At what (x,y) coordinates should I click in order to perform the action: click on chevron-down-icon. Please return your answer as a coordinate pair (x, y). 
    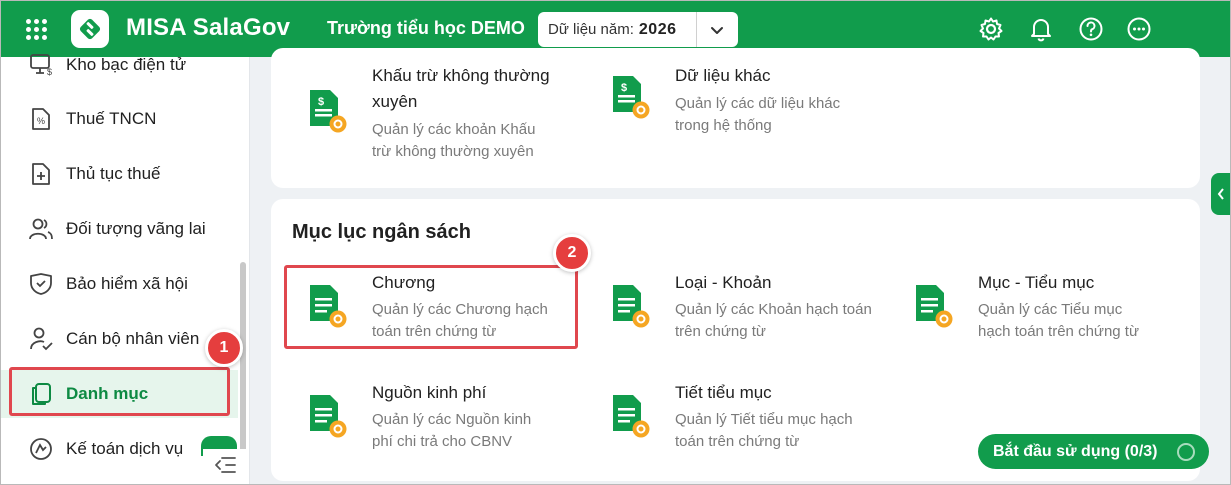
    Looking at the image, I should click on (717, 30).